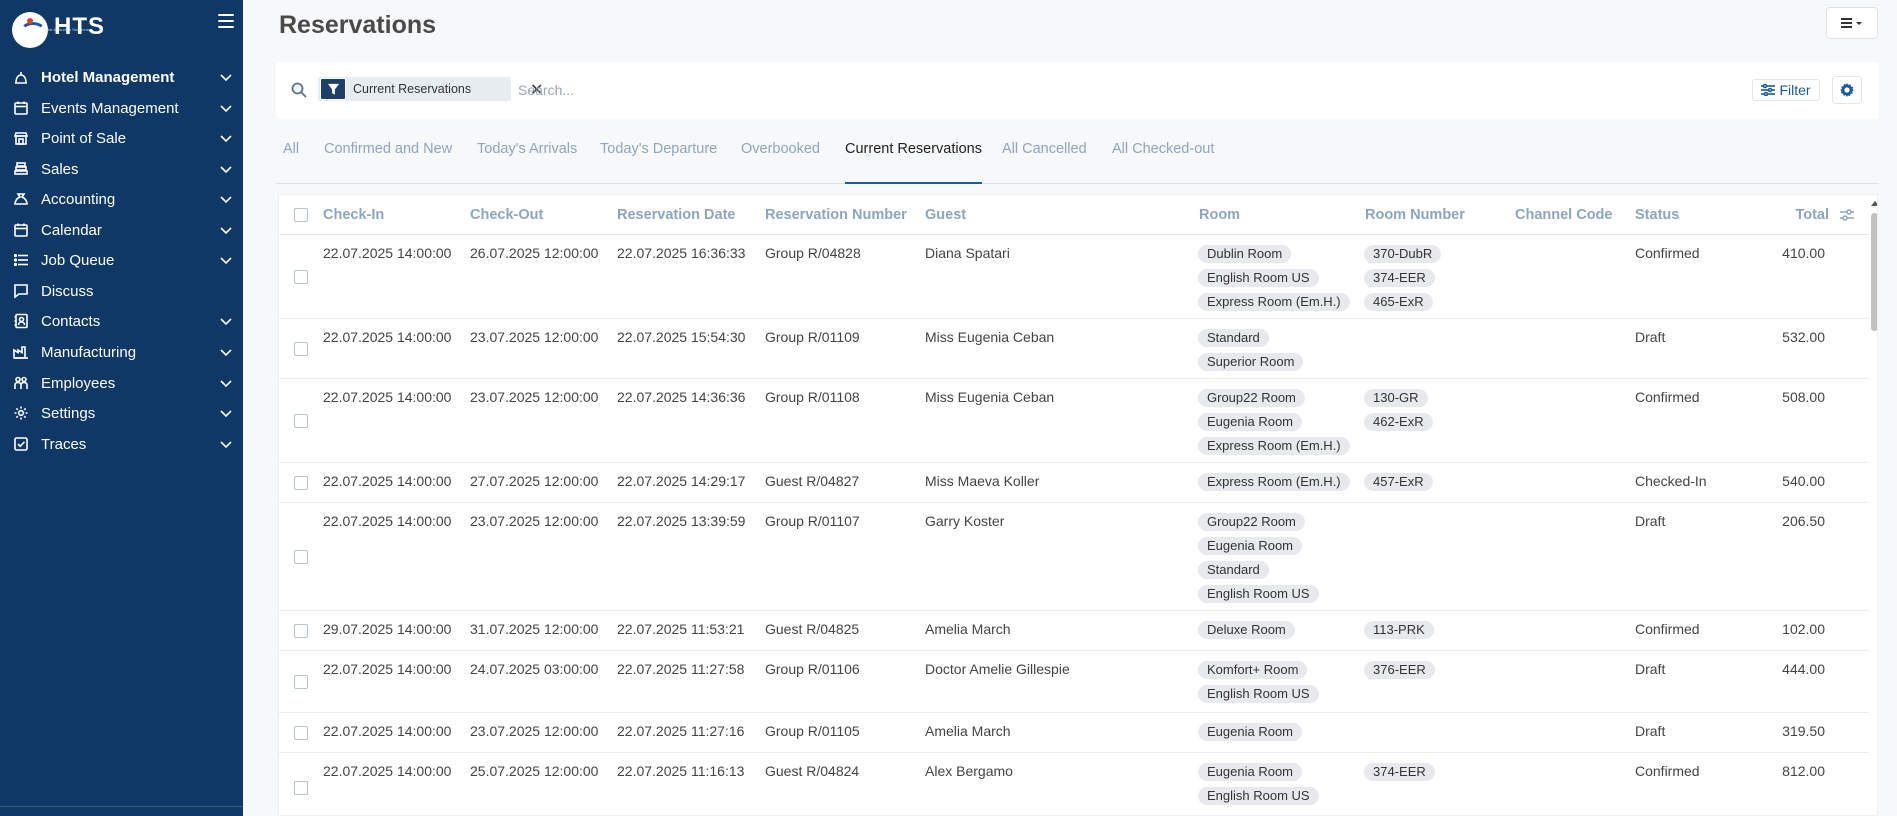 The height and width of the screenshot is (816, 1897). Describe the element at coordinates (121, 169) in the screenshot. I see `sidebar-item-sales: Sales` at that location.